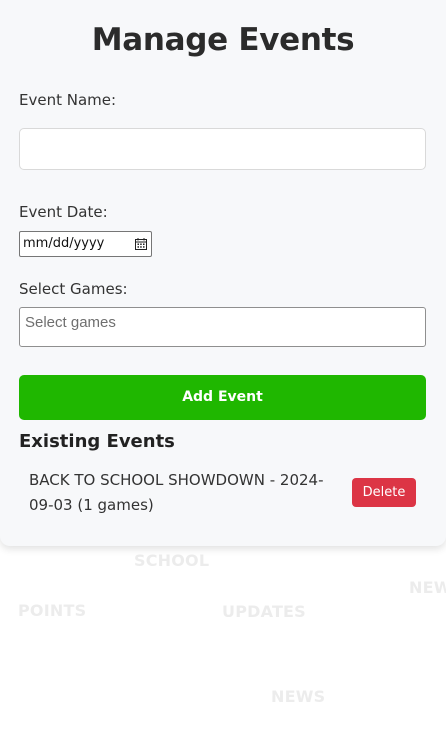 Image resolution: width=446 pixels, height=747 pixels. What do you see at coordinates (141, 244) in the screenshot?
I see `calendar-icon` at bounding box center [141, 244].